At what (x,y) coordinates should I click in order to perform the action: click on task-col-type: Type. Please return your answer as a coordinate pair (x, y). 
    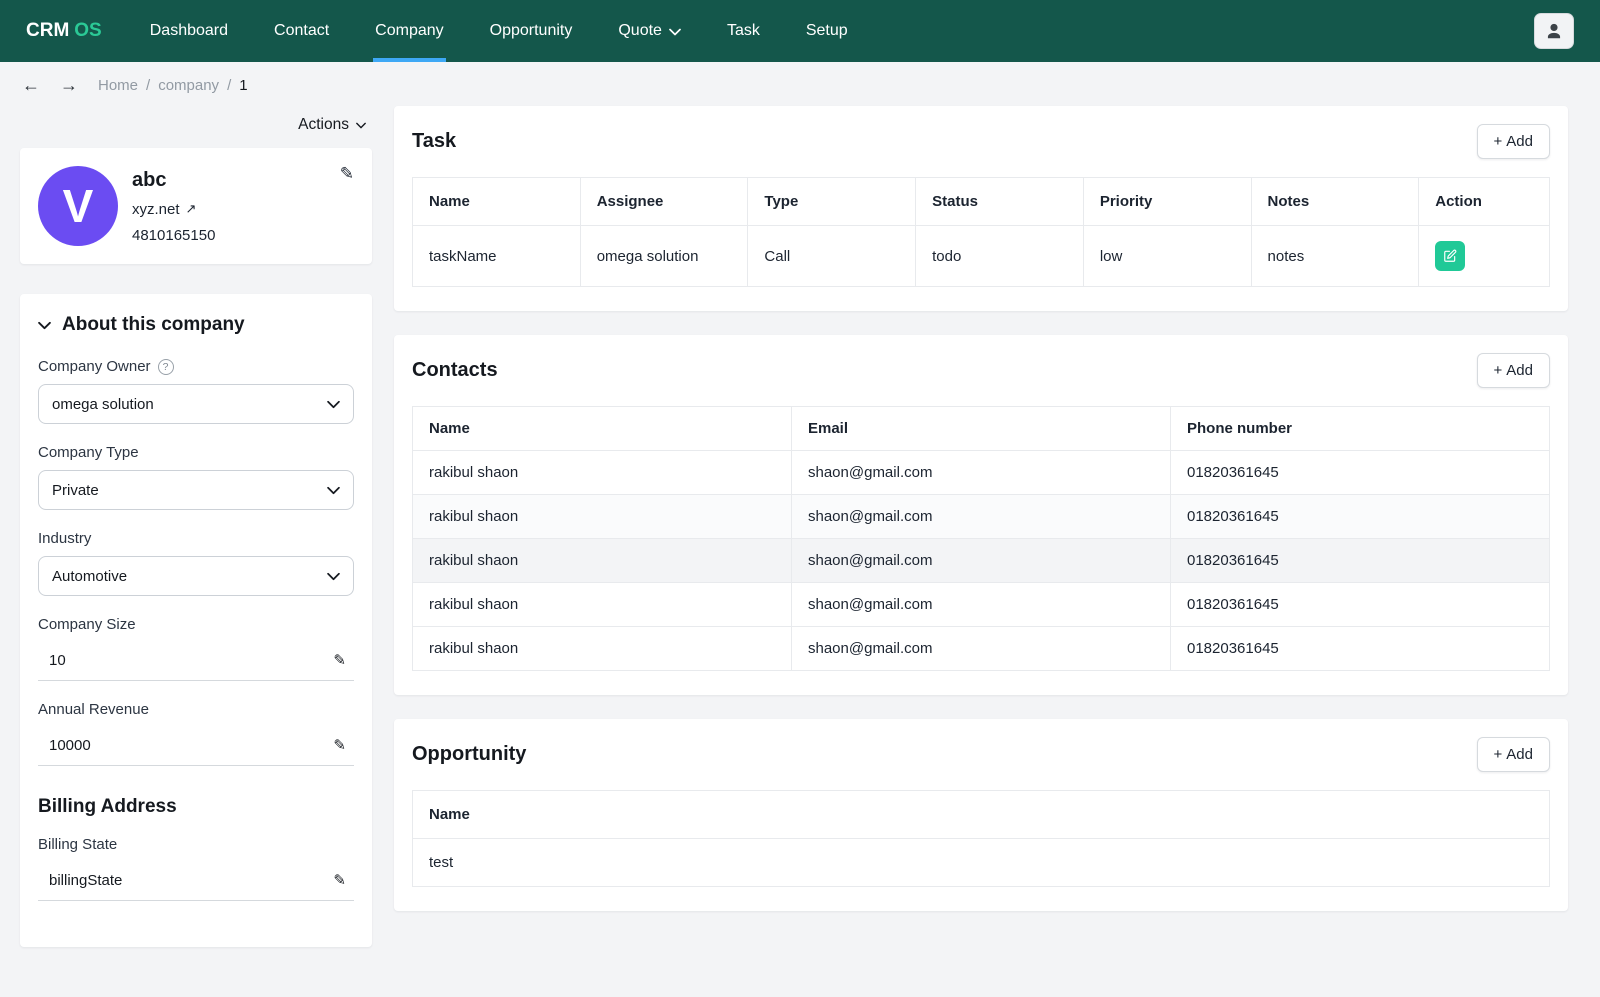
    Looking at the image, I should click on (832, 201).